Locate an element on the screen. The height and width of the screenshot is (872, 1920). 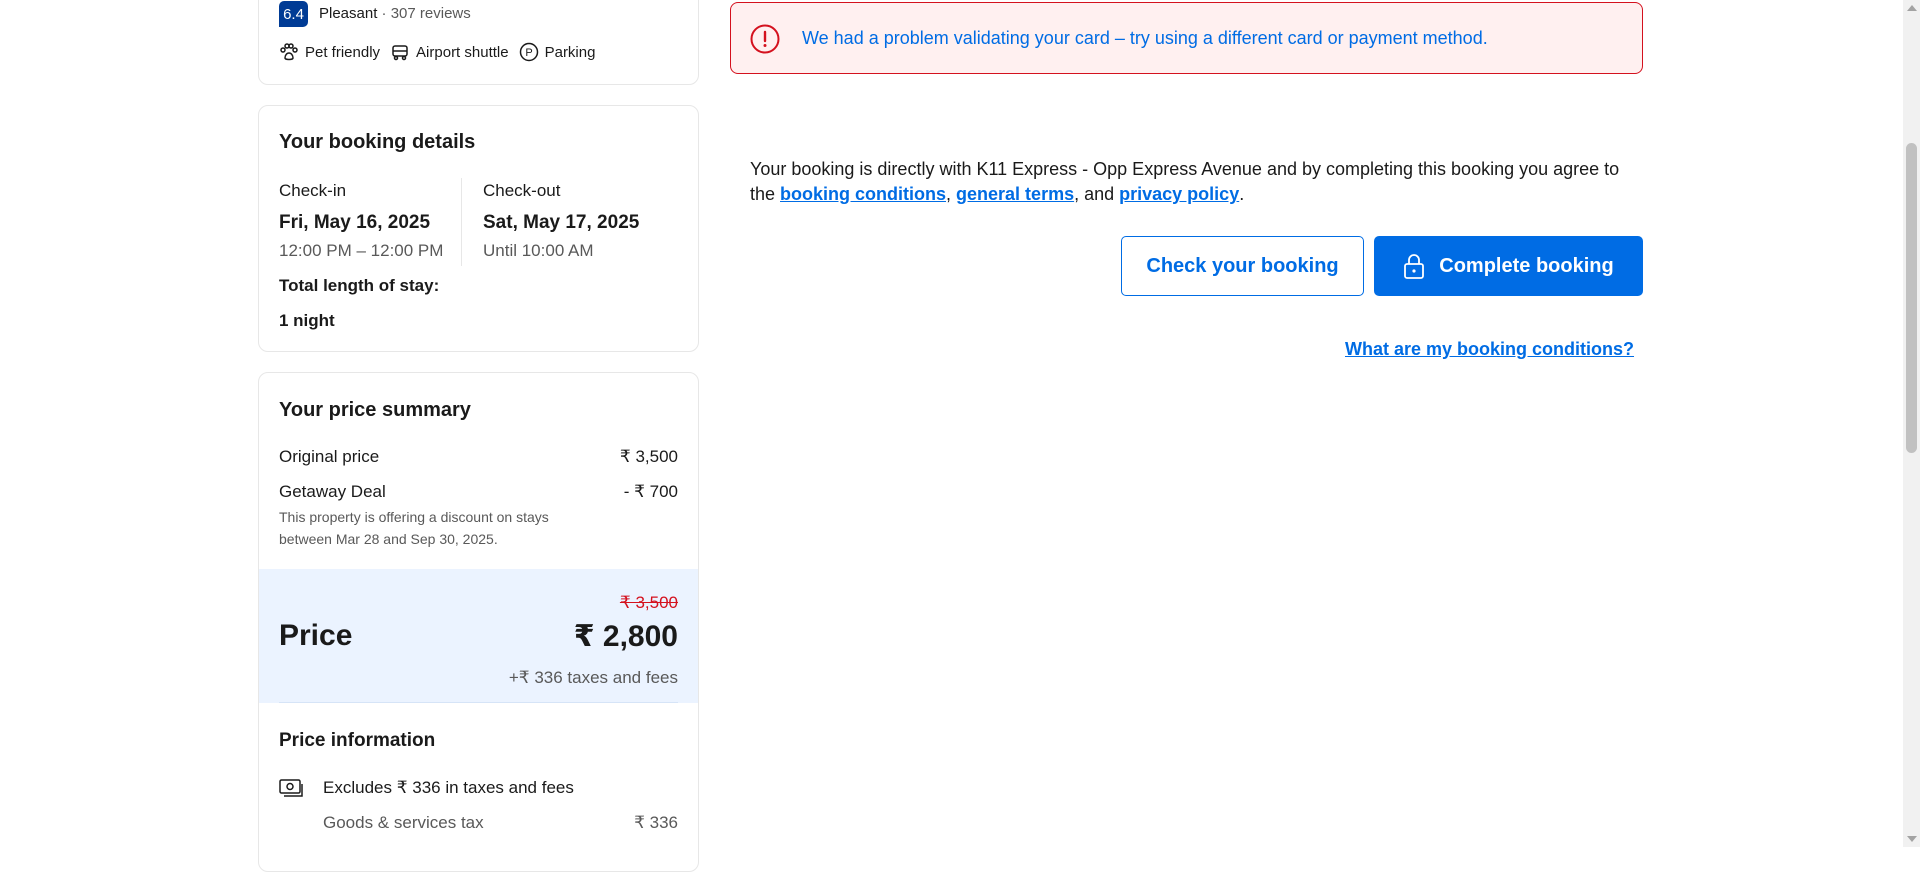
facilities-list: Pet friendly Airport shuttle P Parking is located at coordinates (437, 52).